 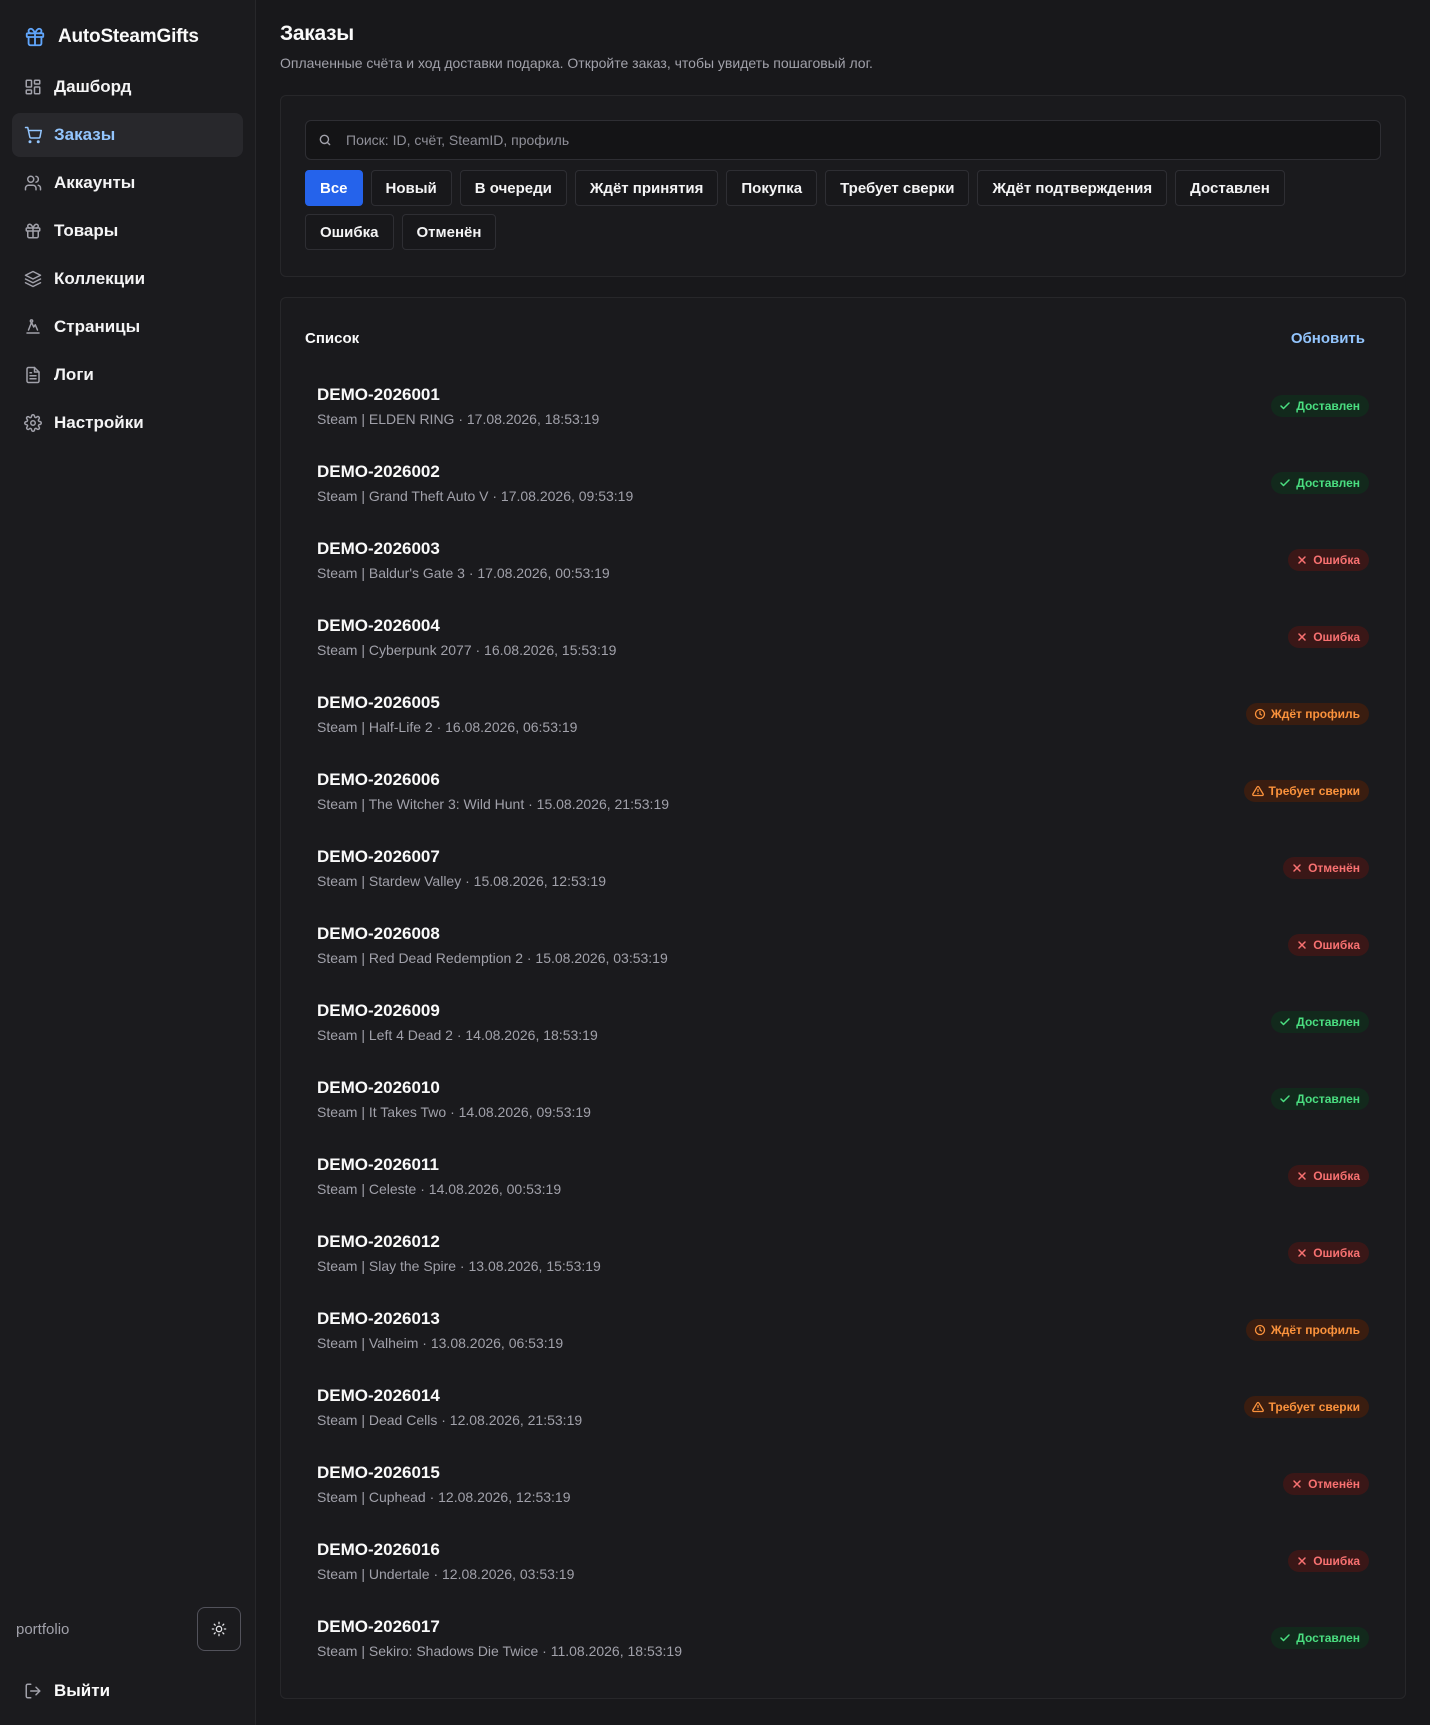 I want to click on order-id: DEMO-2026016, so click(x=378, y=1549).